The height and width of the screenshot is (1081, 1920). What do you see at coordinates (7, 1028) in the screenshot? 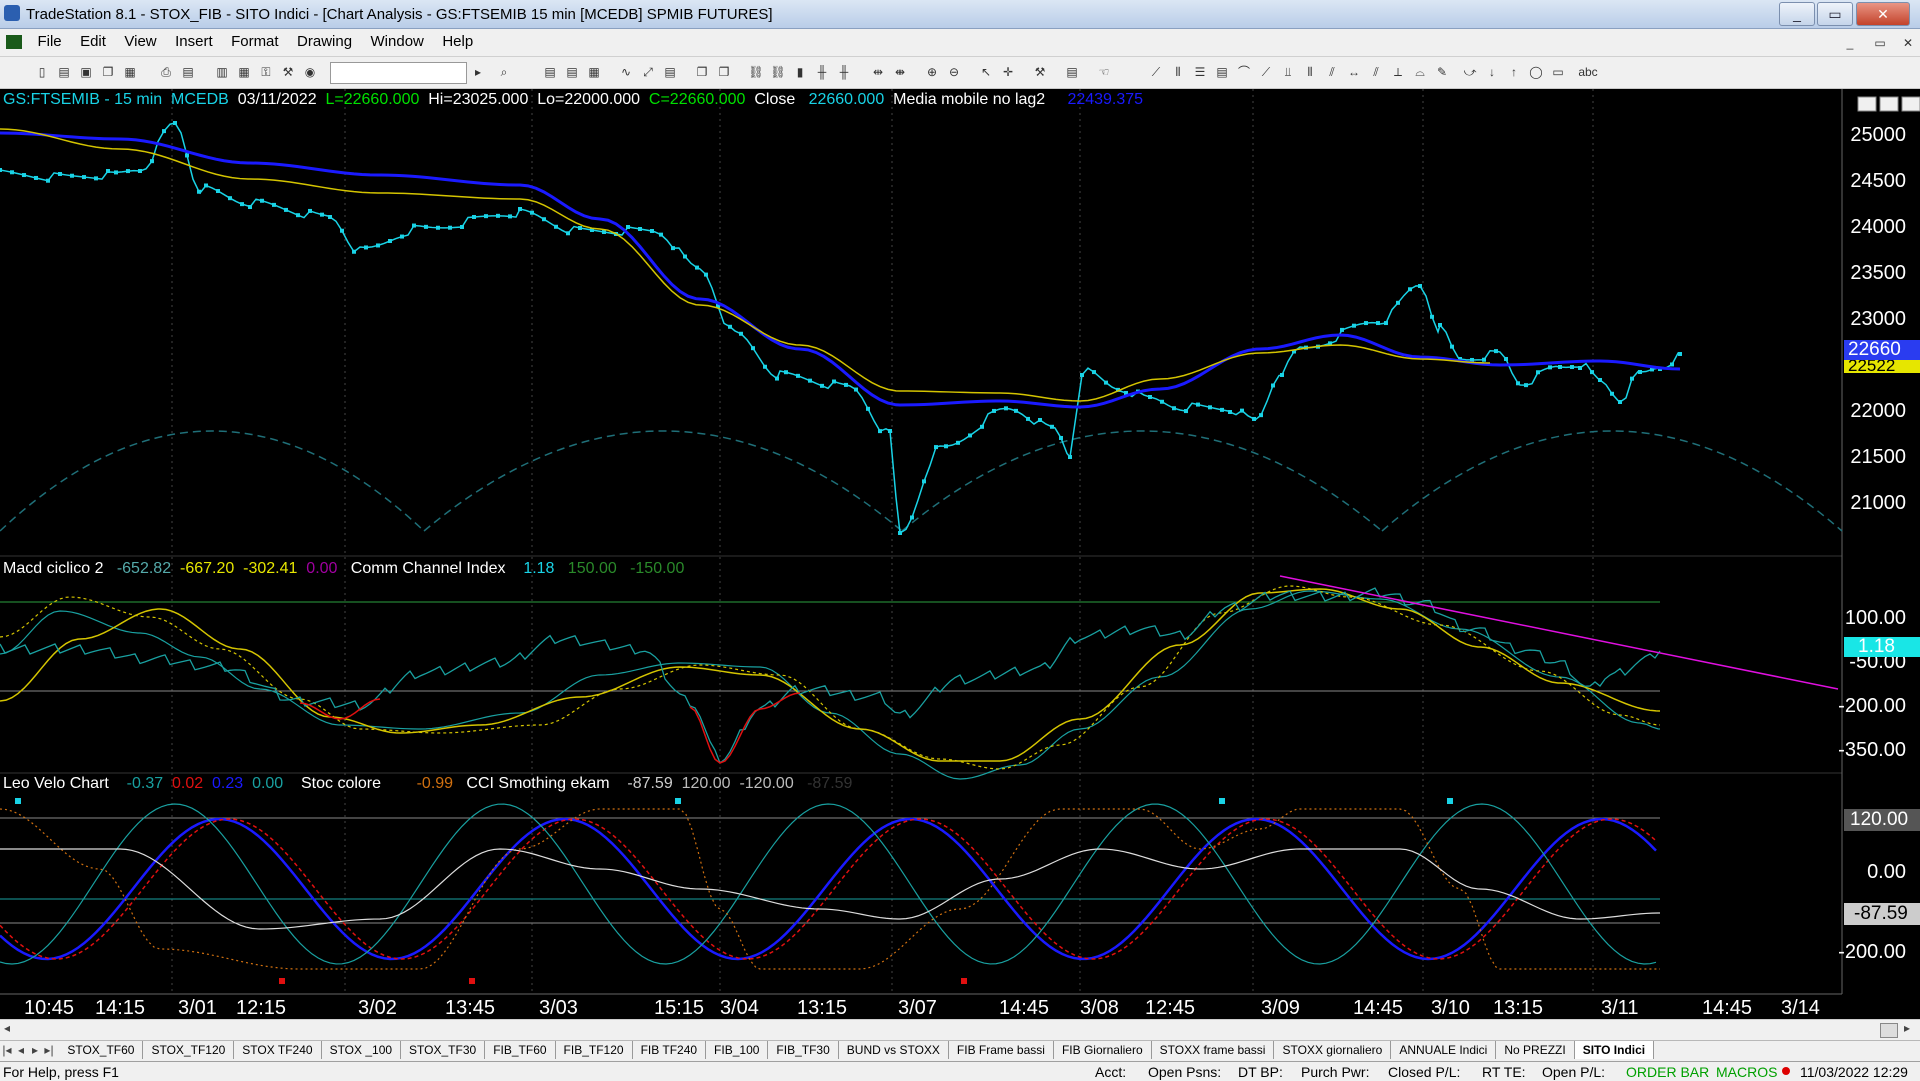
I see `scroll-left-icon: ◂` at bounding box center [7, 1028].